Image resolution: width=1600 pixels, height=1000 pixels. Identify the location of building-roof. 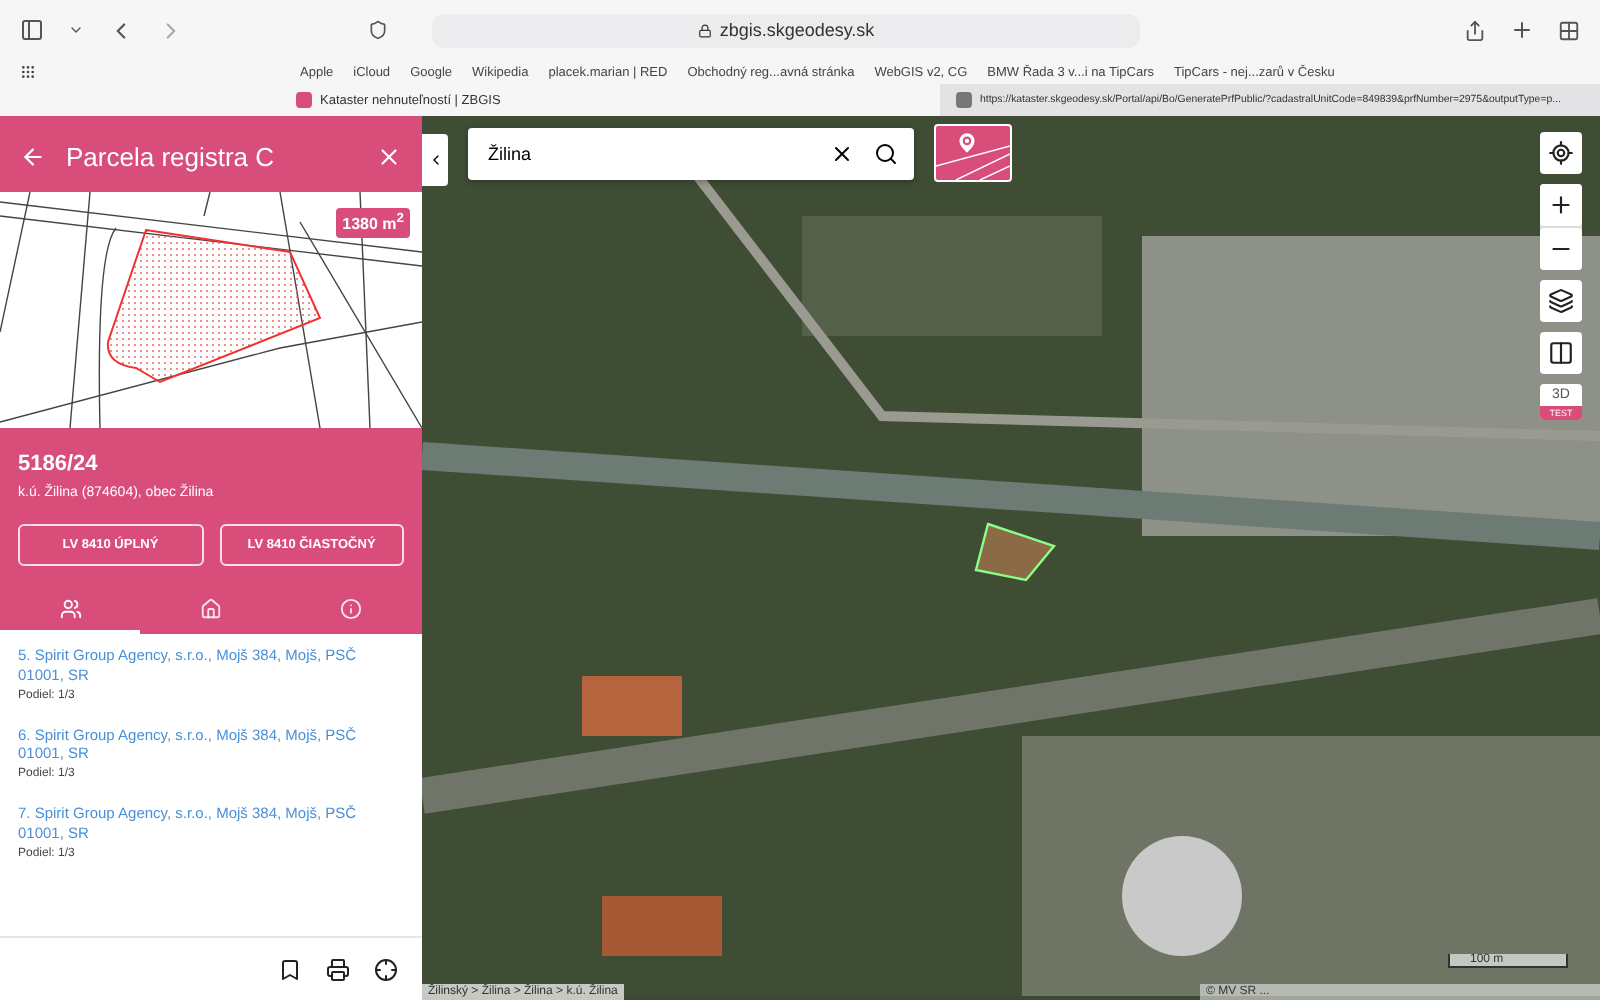
(662, 926).